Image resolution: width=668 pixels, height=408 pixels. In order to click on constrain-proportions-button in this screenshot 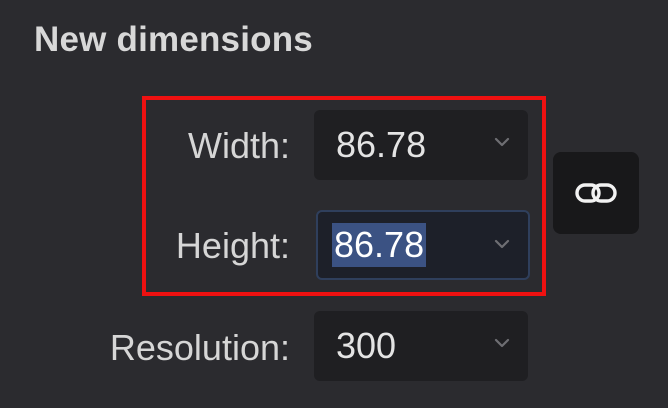, I will do `click(596, 193)`.